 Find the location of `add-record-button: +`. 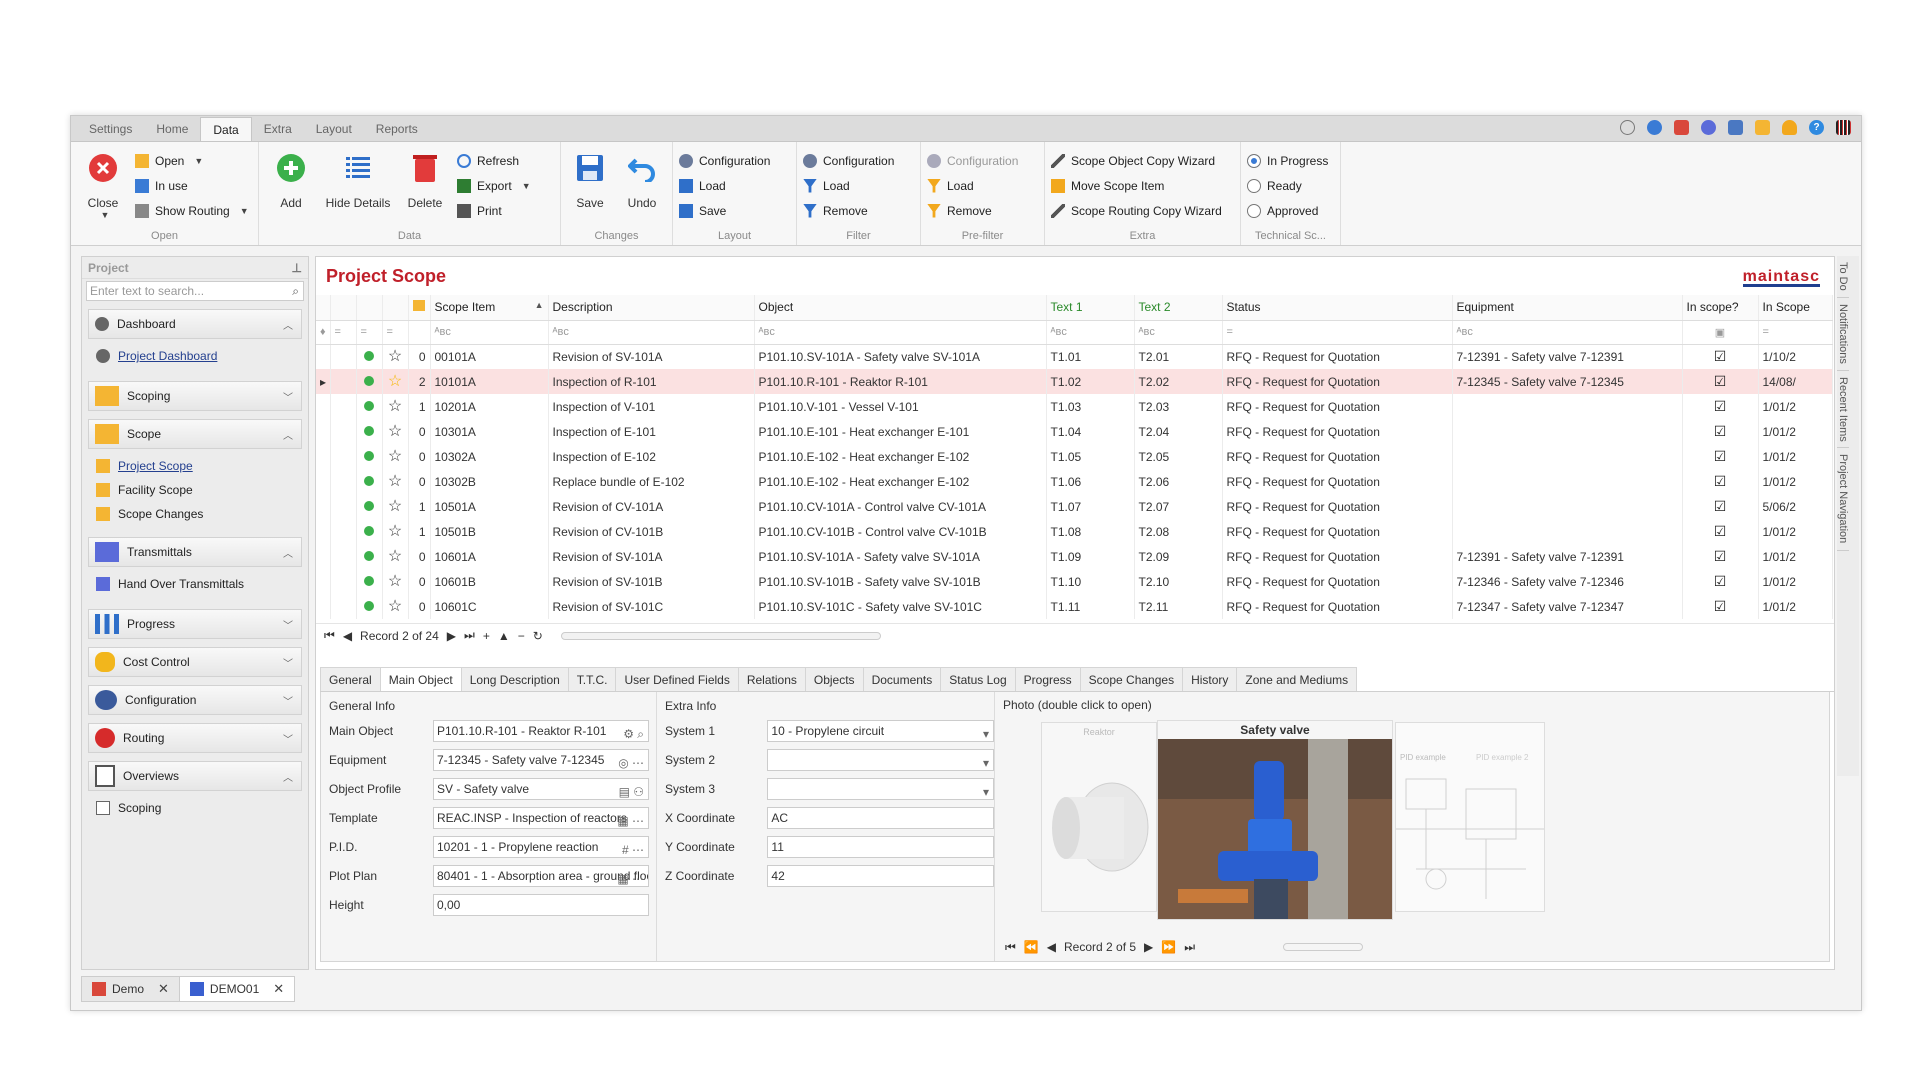

add-record-button: + is located at coordinates (486, 636).